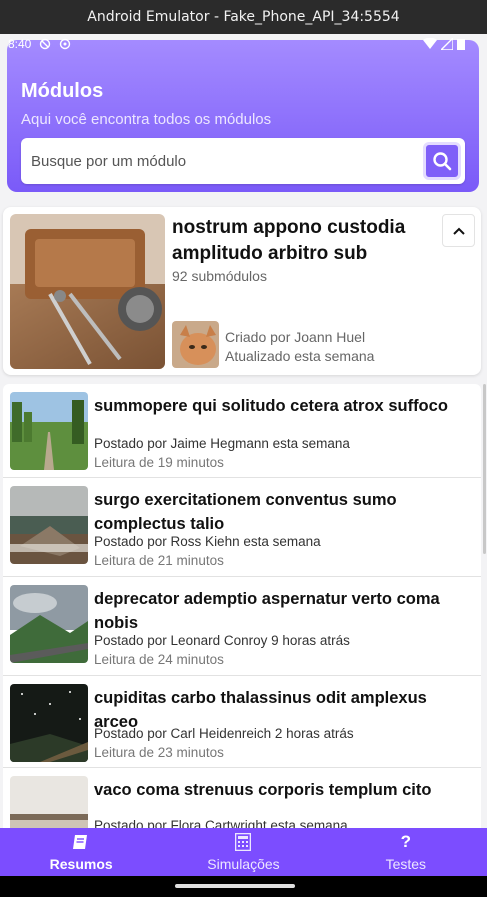 The image size is (487, 897). I want to click on tab-simulacoes: Simulações, so click(243, 852).